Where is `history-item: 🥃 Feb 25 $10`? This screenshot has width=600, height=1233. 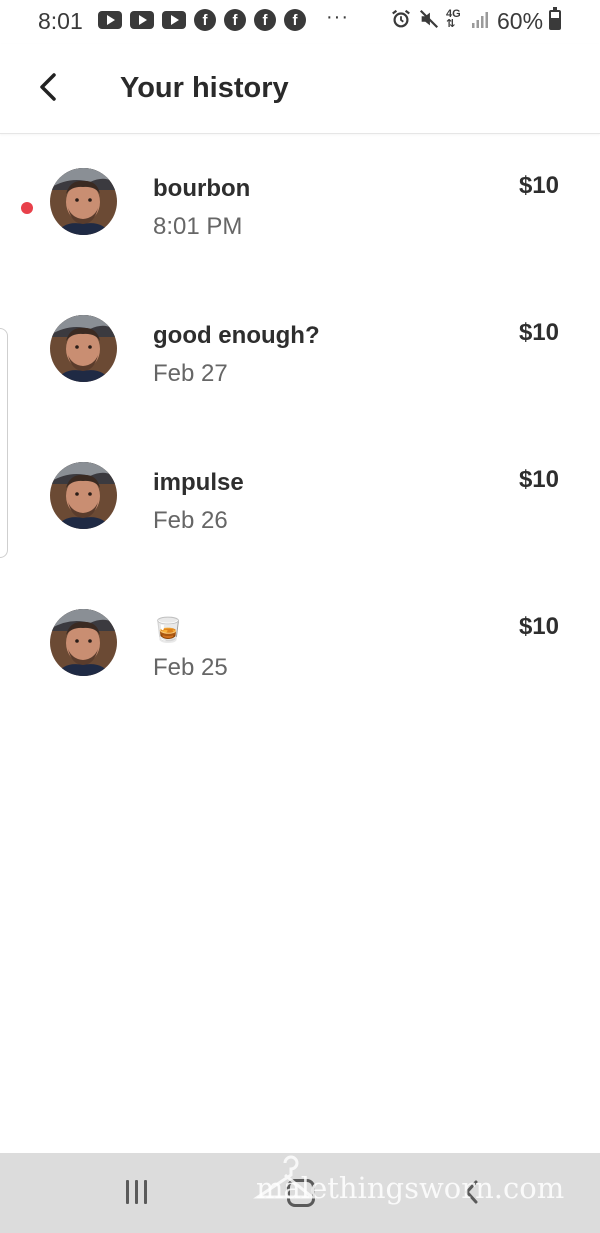 history-item: 🥃 Feb 25 $10 is located at coordinates (300, 649).